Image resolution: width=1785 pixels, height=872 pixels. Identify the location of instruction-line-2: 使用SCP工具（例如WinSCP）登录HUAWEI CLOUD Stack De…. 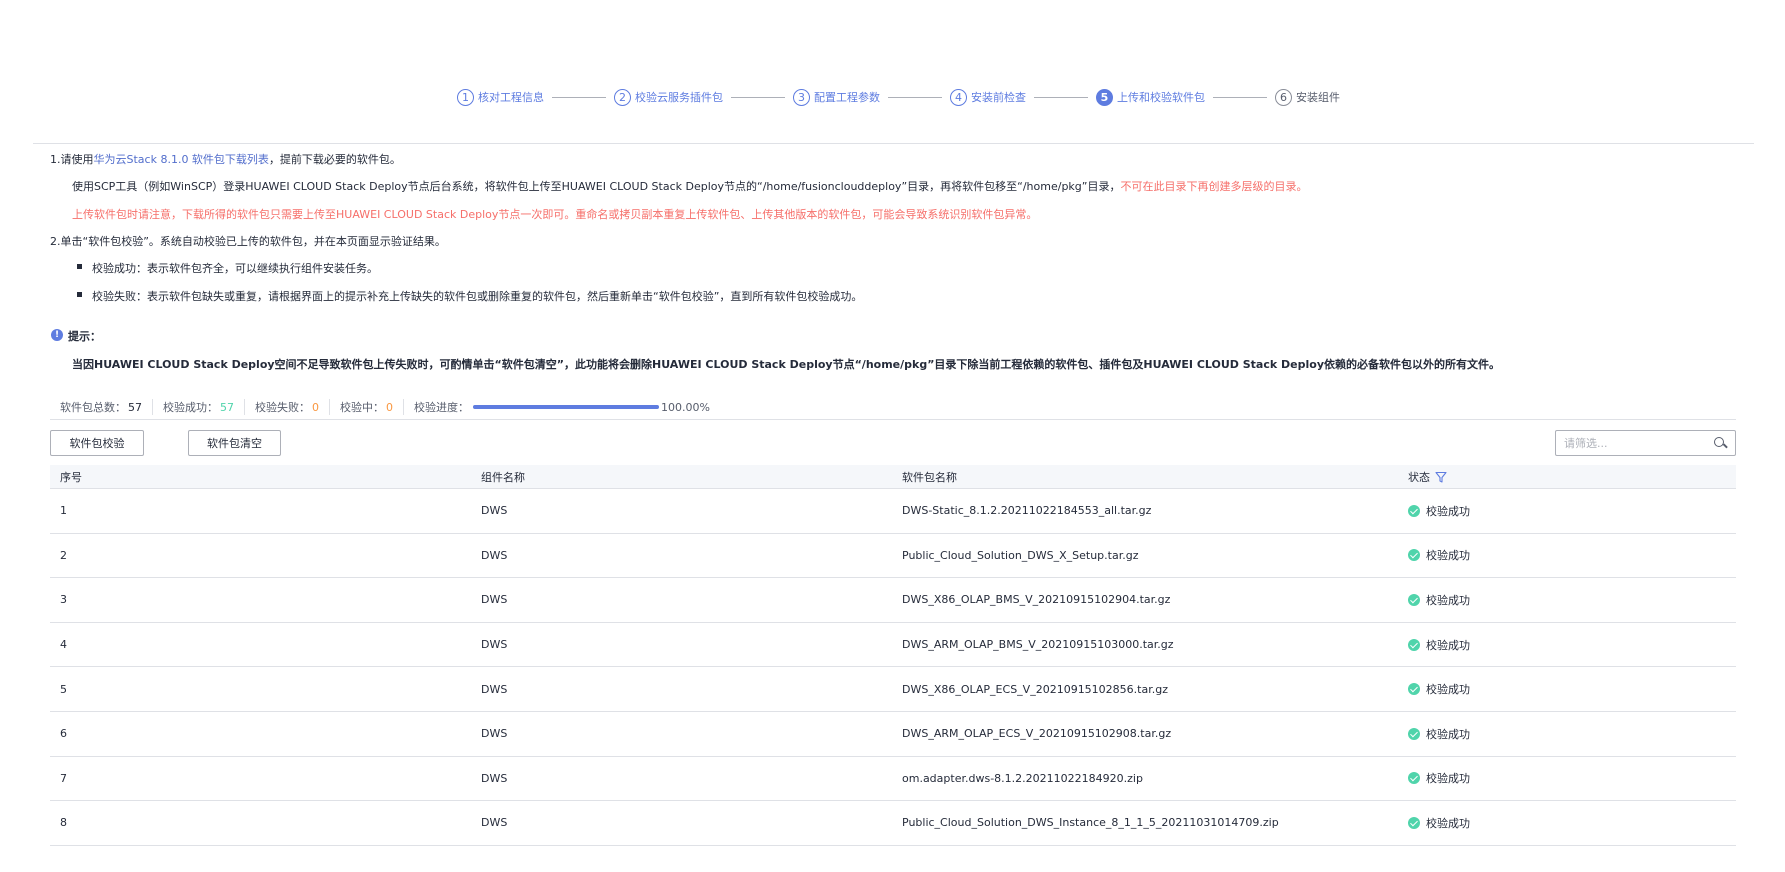
(689, 186).